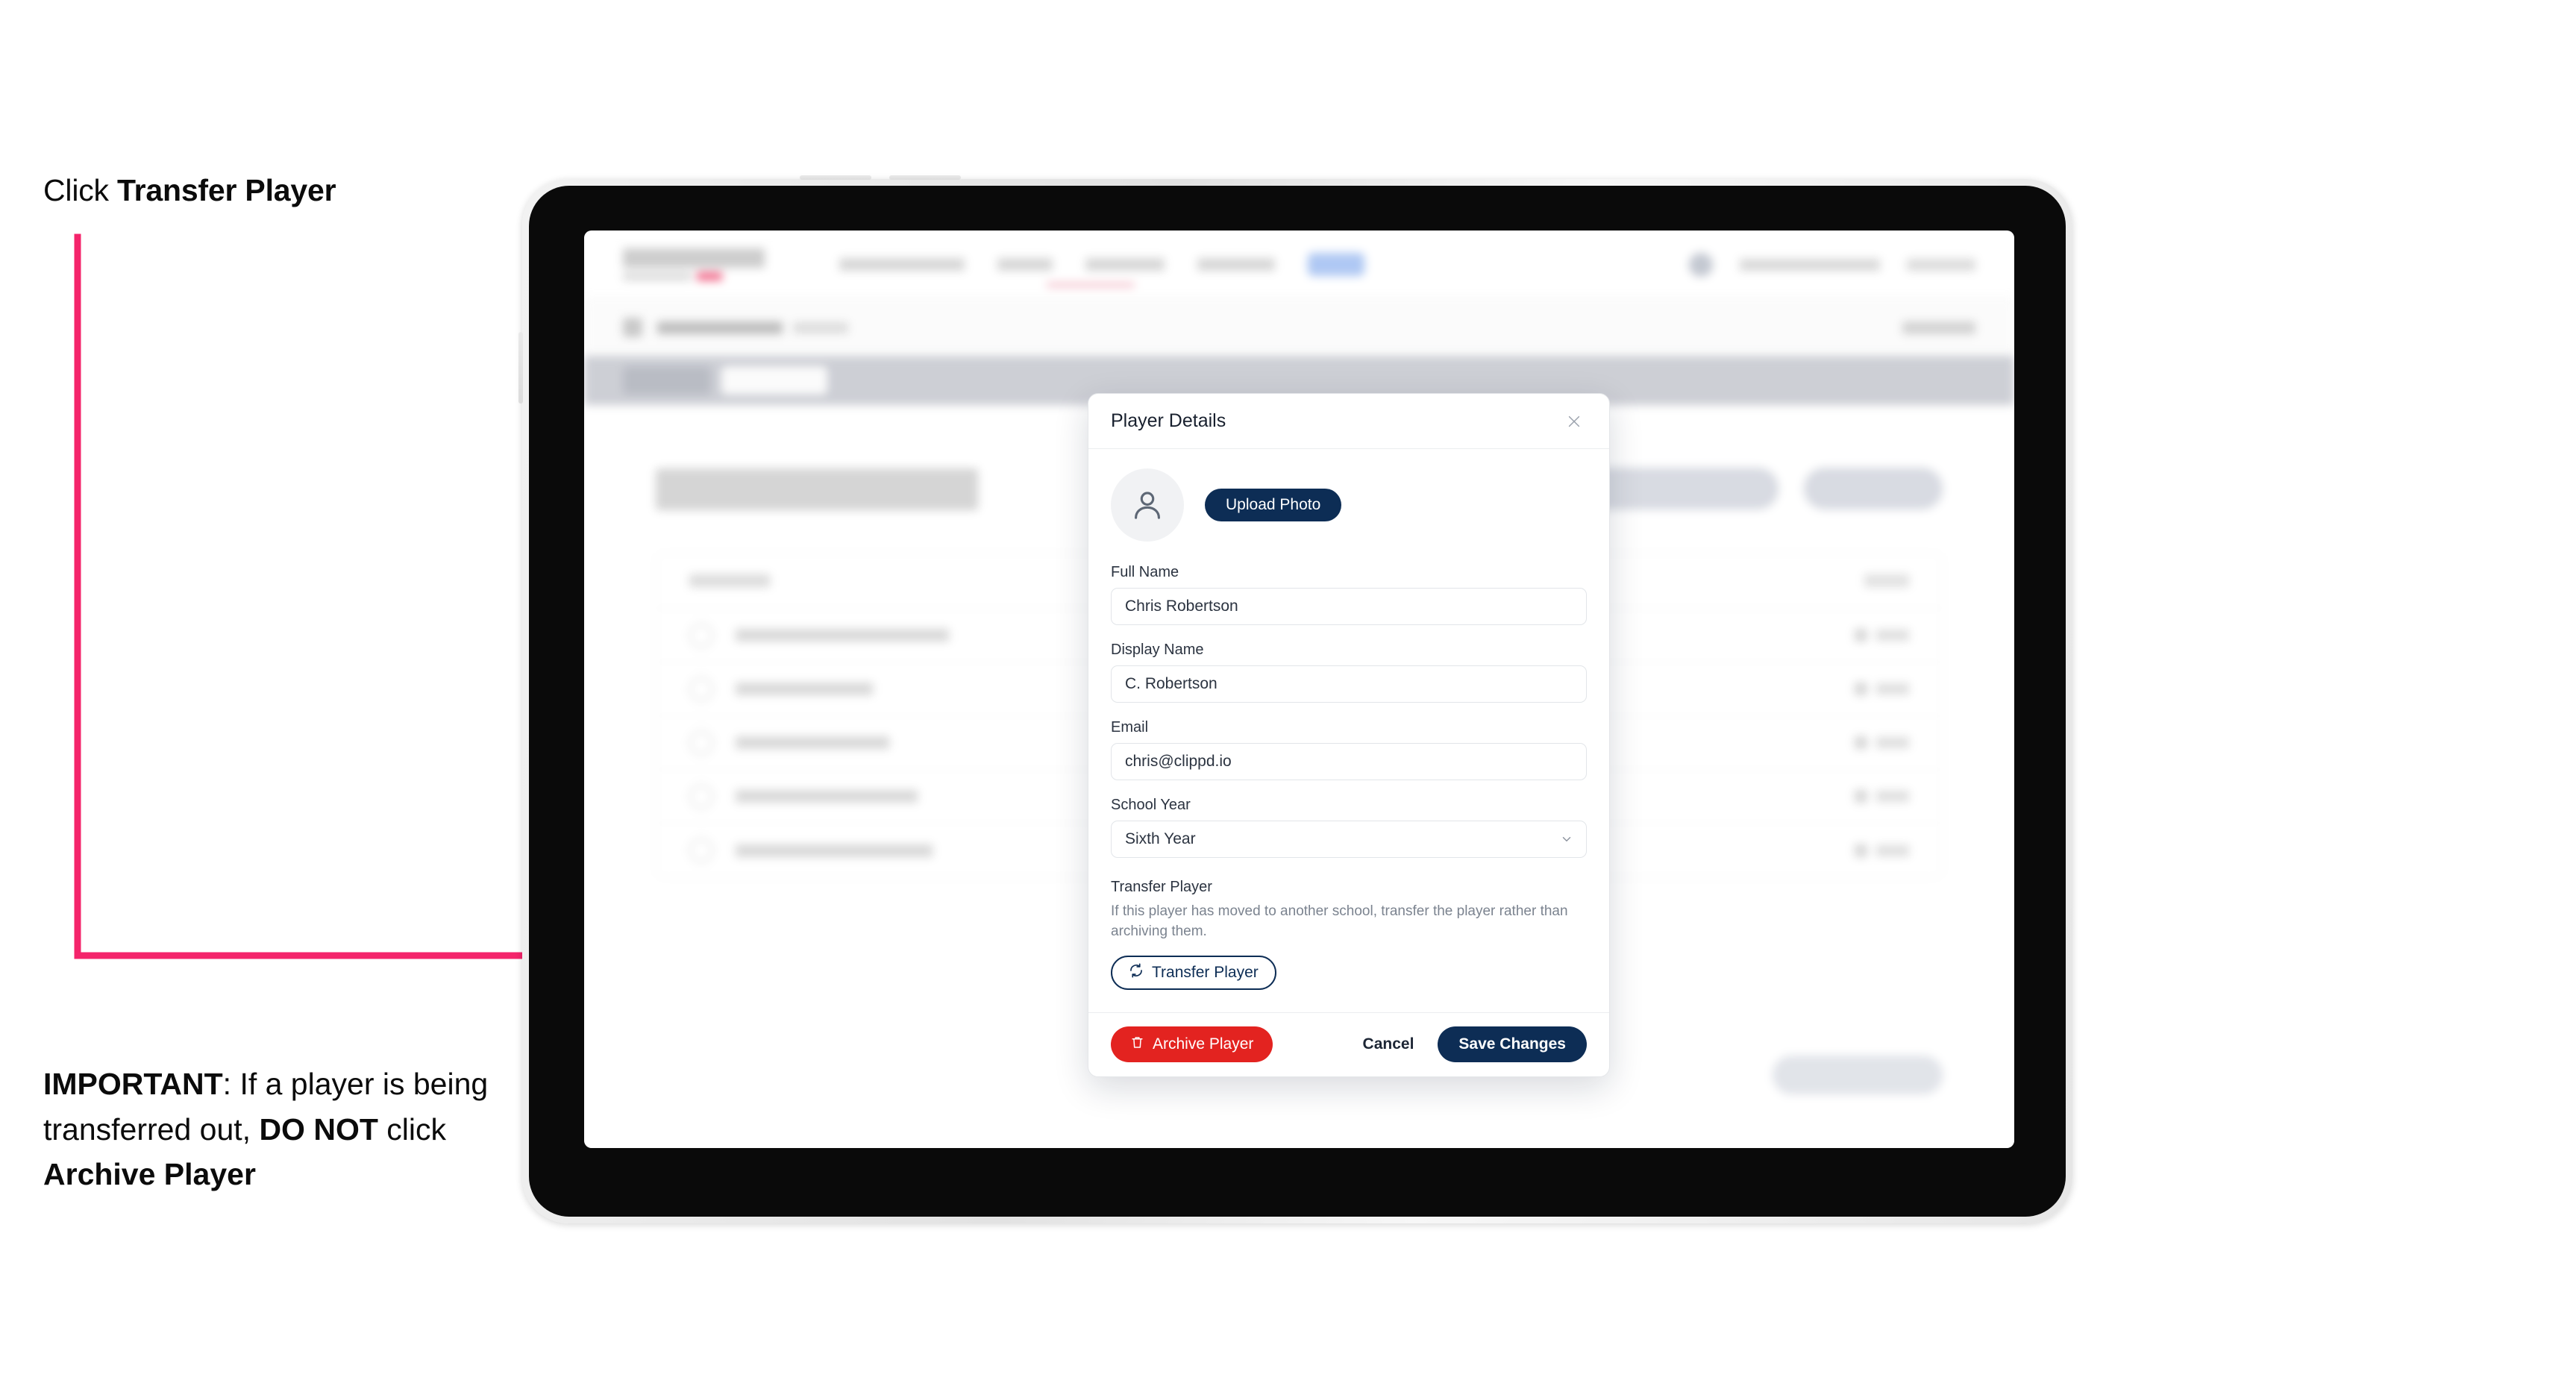  Describe the element at coordinates (1273, 505) in the screenshot. I see `upload-photo-button: Upload Photo` at that location.